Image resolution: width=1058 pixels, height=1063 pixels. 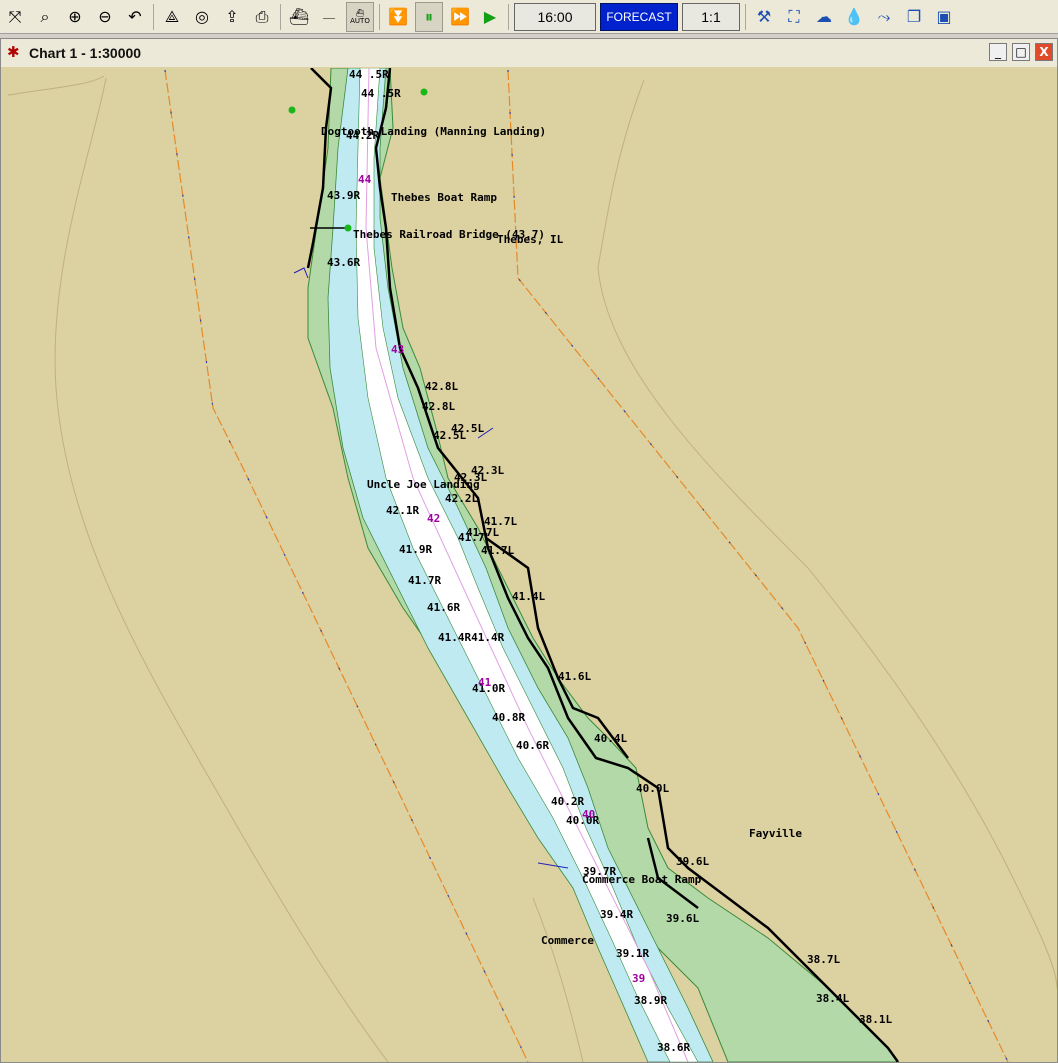 I want to click on window-title: Chart 1 - 1:30000, so click(x=85, y=53).